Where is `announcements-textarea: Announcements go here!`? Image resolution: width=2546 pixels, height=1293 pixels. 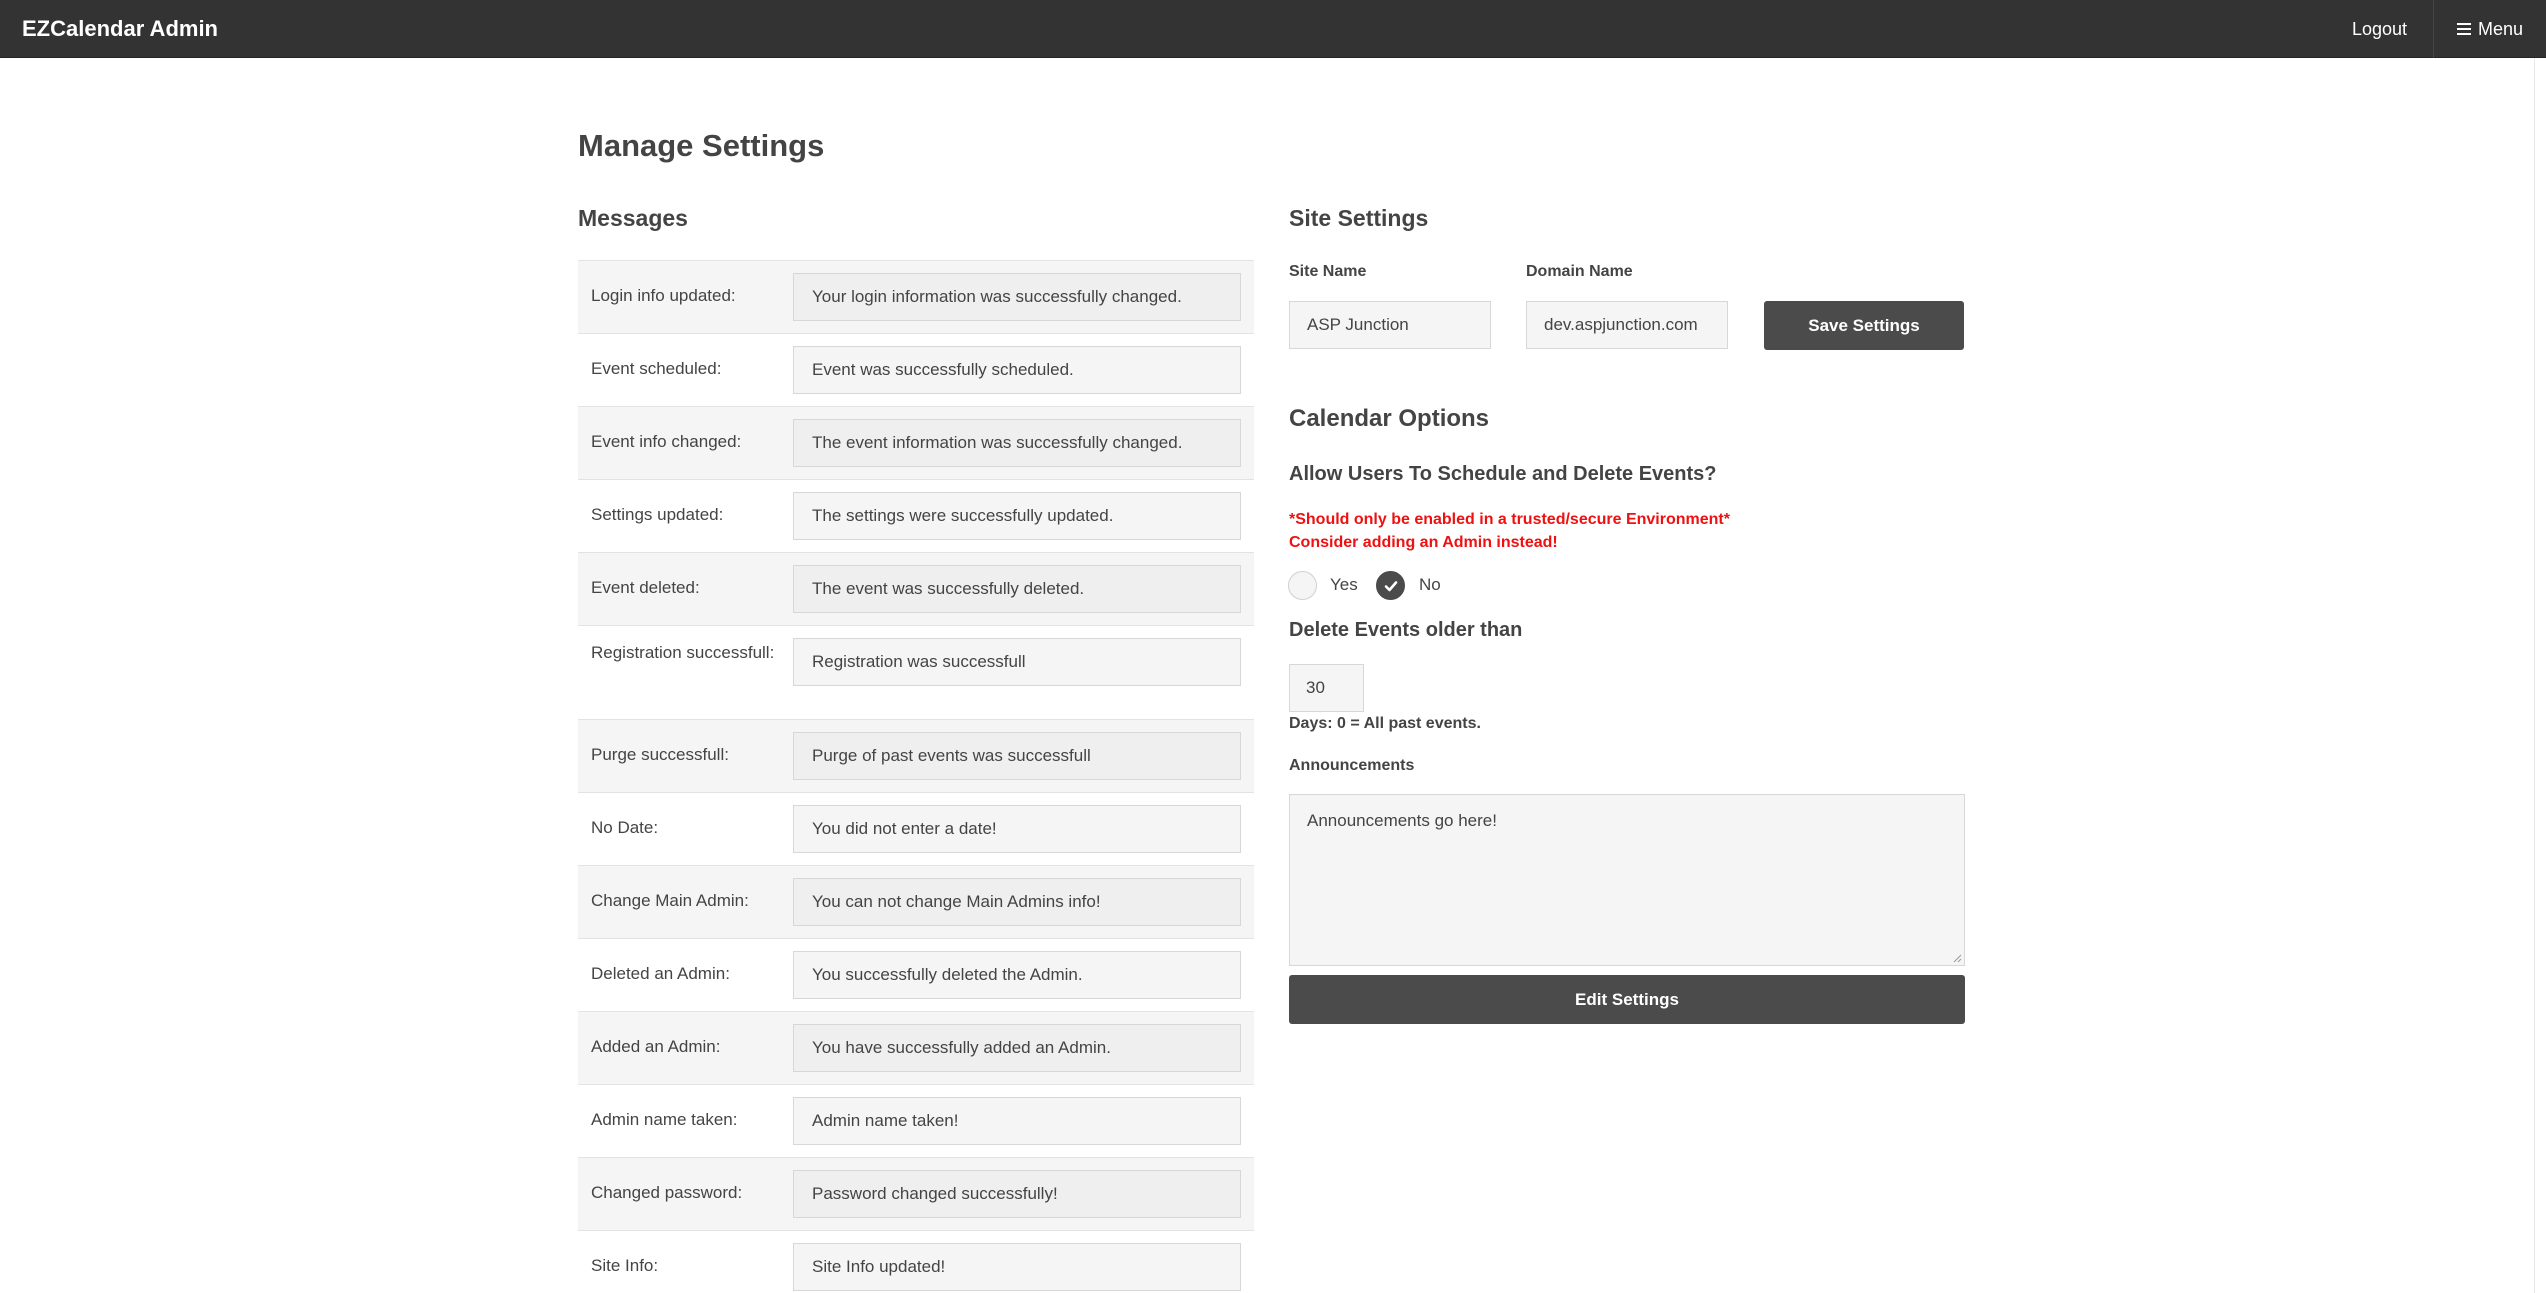 announcements-textarea: Announcements go here! is located at coordinates (1627, 880).